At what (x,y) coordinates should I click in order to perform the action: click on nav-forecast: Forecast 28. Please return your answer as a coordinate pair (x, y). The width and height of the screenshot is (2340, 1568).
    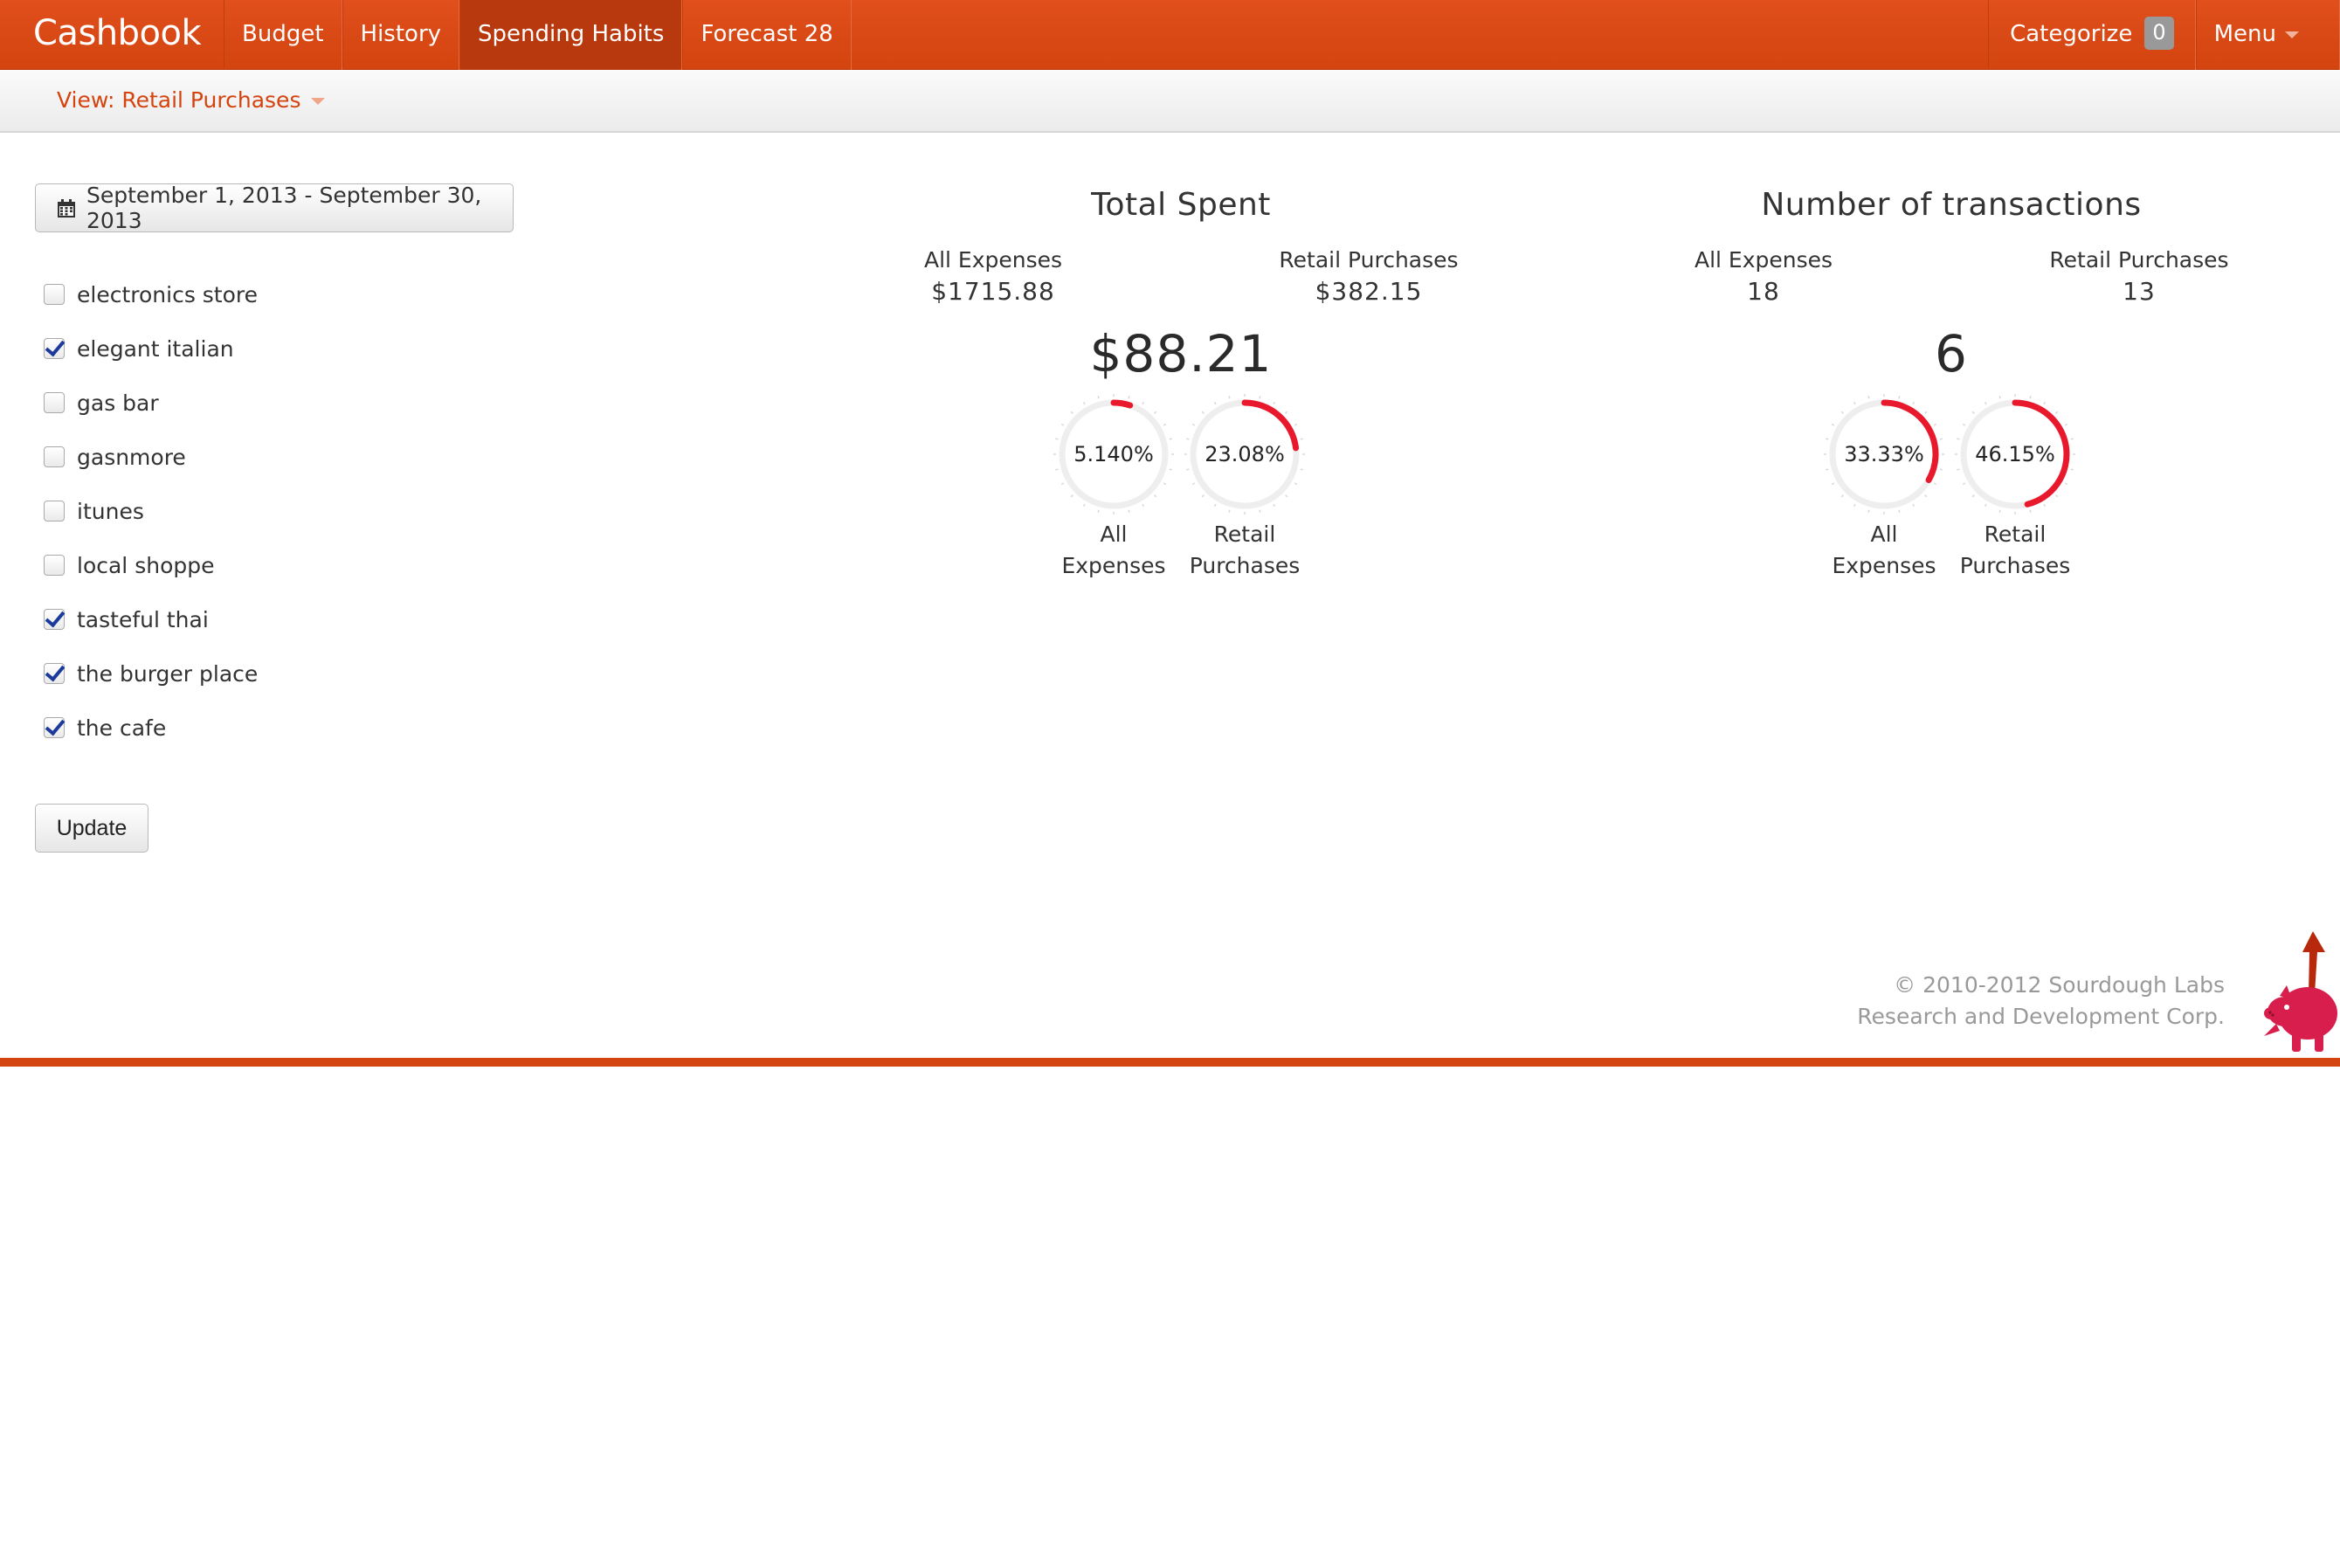
    Looking at the image, I should click on (767, 35).